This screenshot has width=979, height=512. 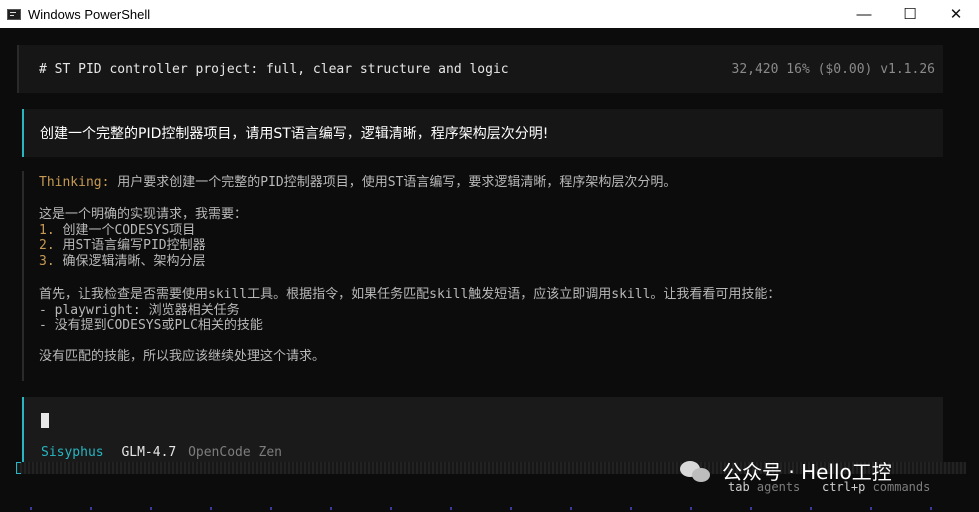 I want to click on tab-label: agents, so click(x=778, y=487).